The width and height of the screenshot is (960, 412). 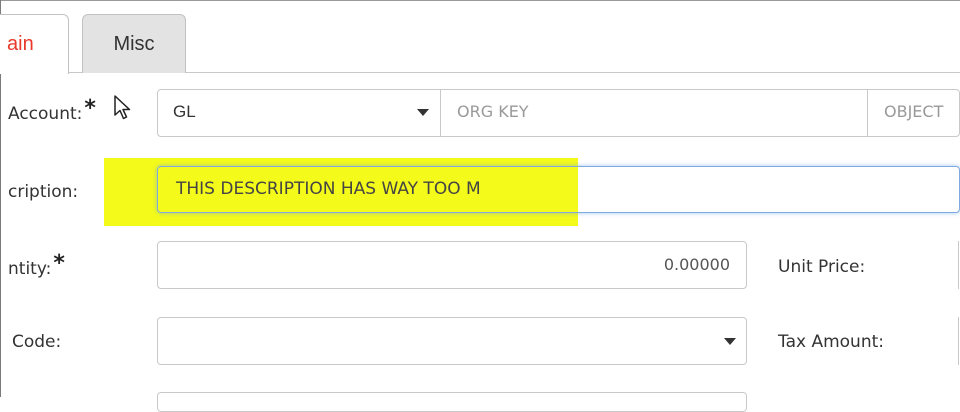 I want to click on code-label: Code:, so click(x=37, y=342).